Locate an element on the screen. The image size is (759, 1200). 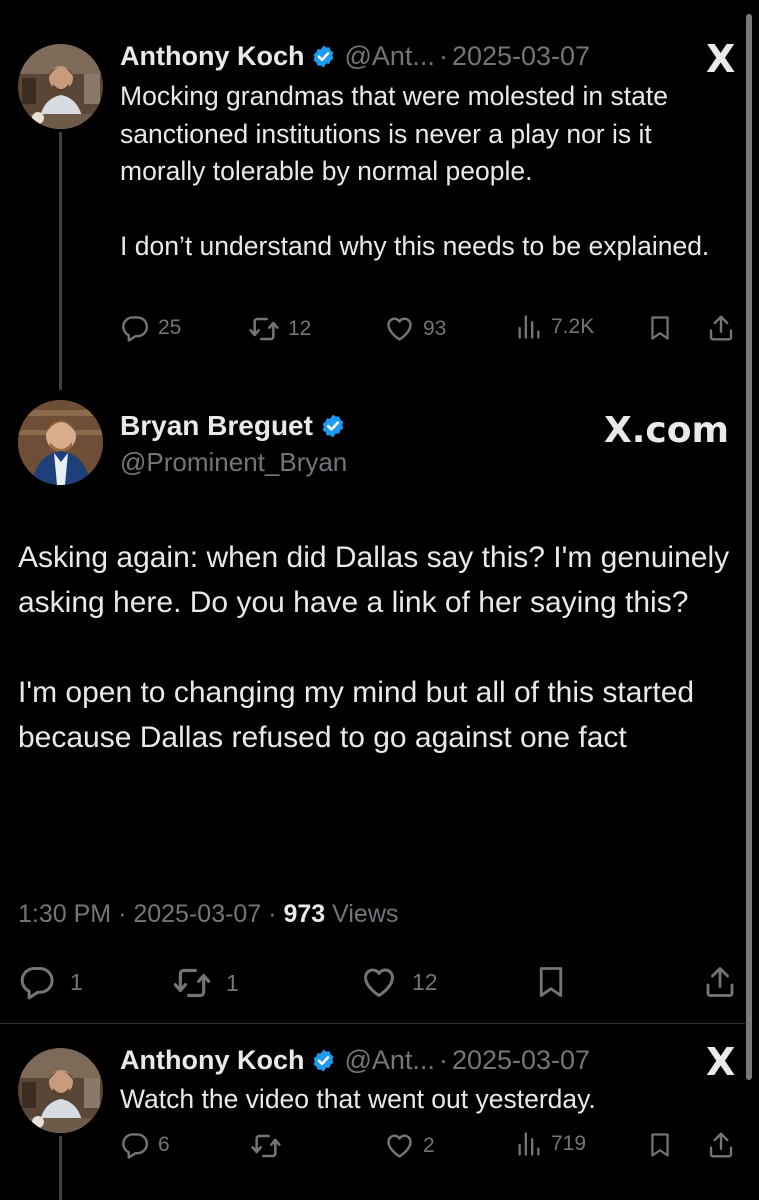
tweet-text: Watch the video that went out yesterday. is located at coordinates (358, 1099).